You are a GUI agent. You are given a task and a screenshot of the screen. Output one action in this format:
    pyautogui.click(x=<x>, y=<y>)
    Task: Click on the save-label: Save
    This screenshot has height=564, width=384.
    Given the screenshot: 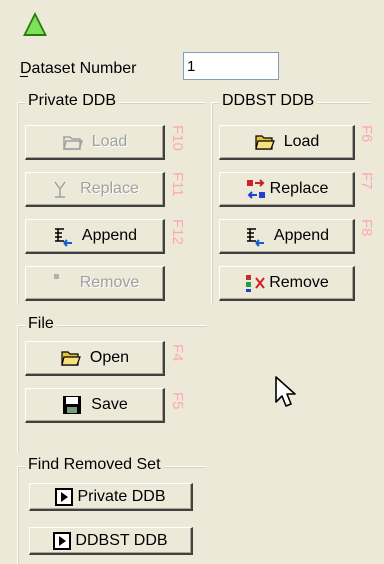 What is the action you would take?
    pyautogui.click(x=109, y=404)
    